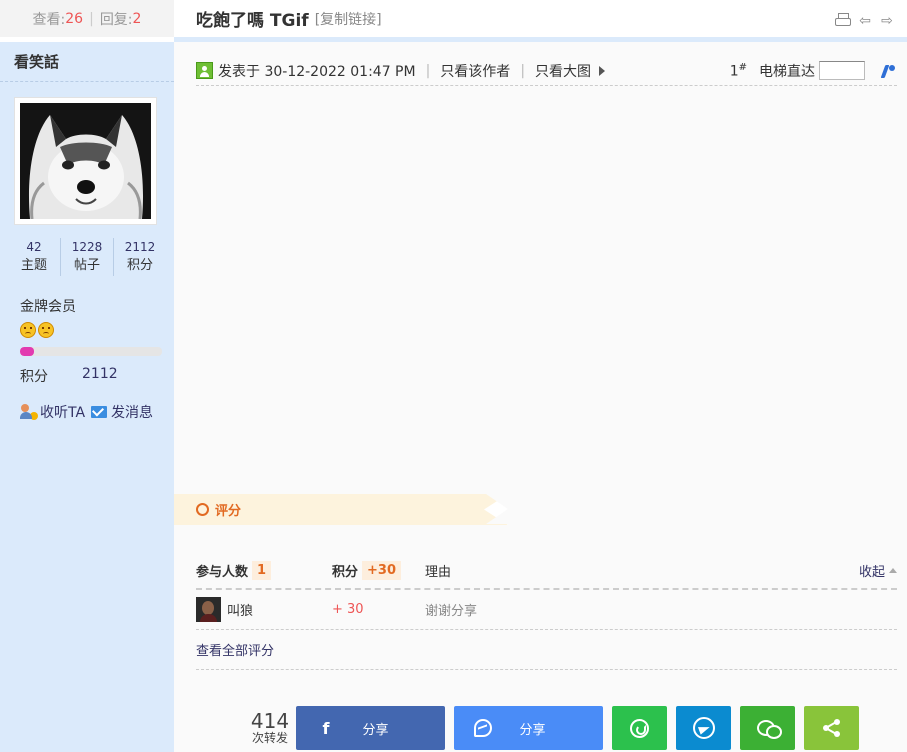  What do you see at coordinates (33, 265) in the screenshot?
I see `stat-label: 主题` at bounding box center [33, 265].